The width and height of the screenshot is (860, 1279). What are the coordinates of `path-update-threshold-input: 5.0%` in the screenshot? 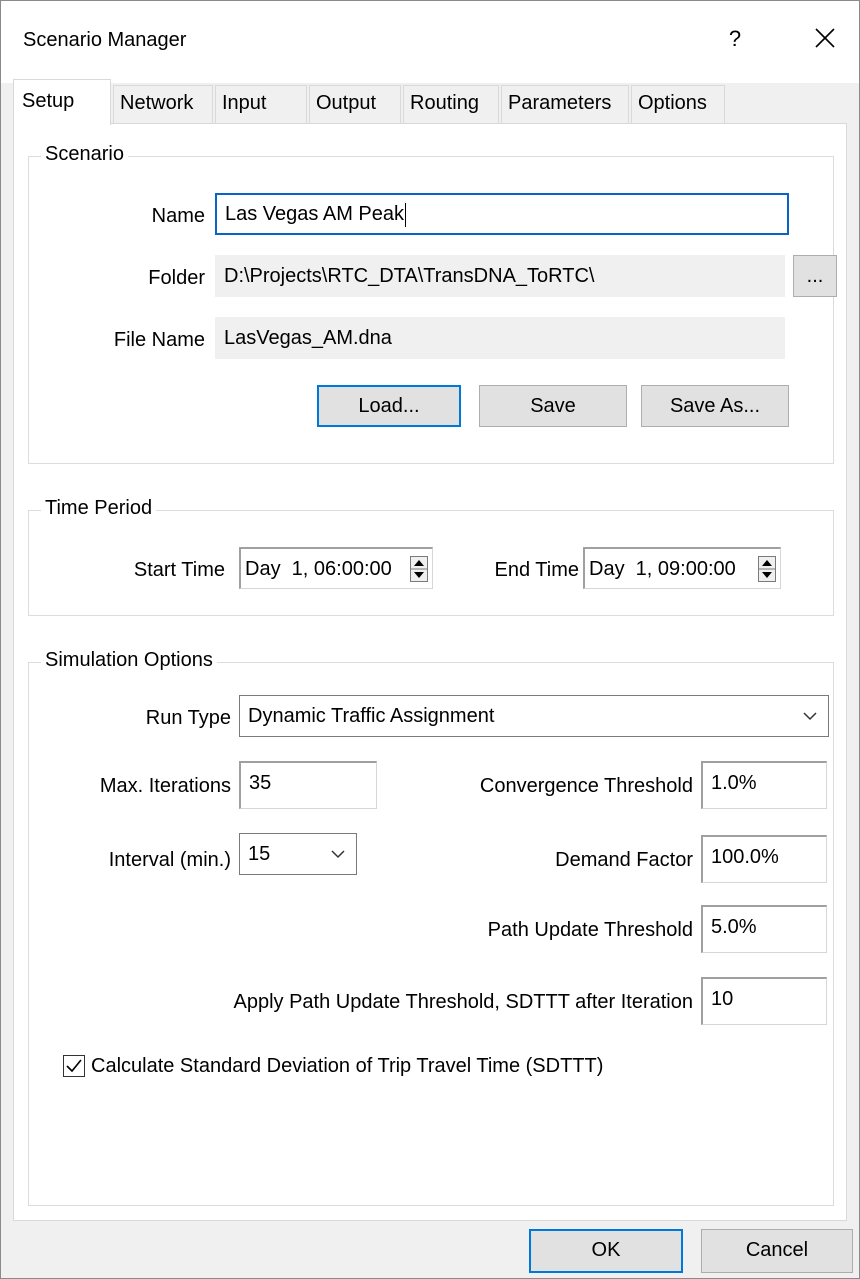 It's located at (764, 929).